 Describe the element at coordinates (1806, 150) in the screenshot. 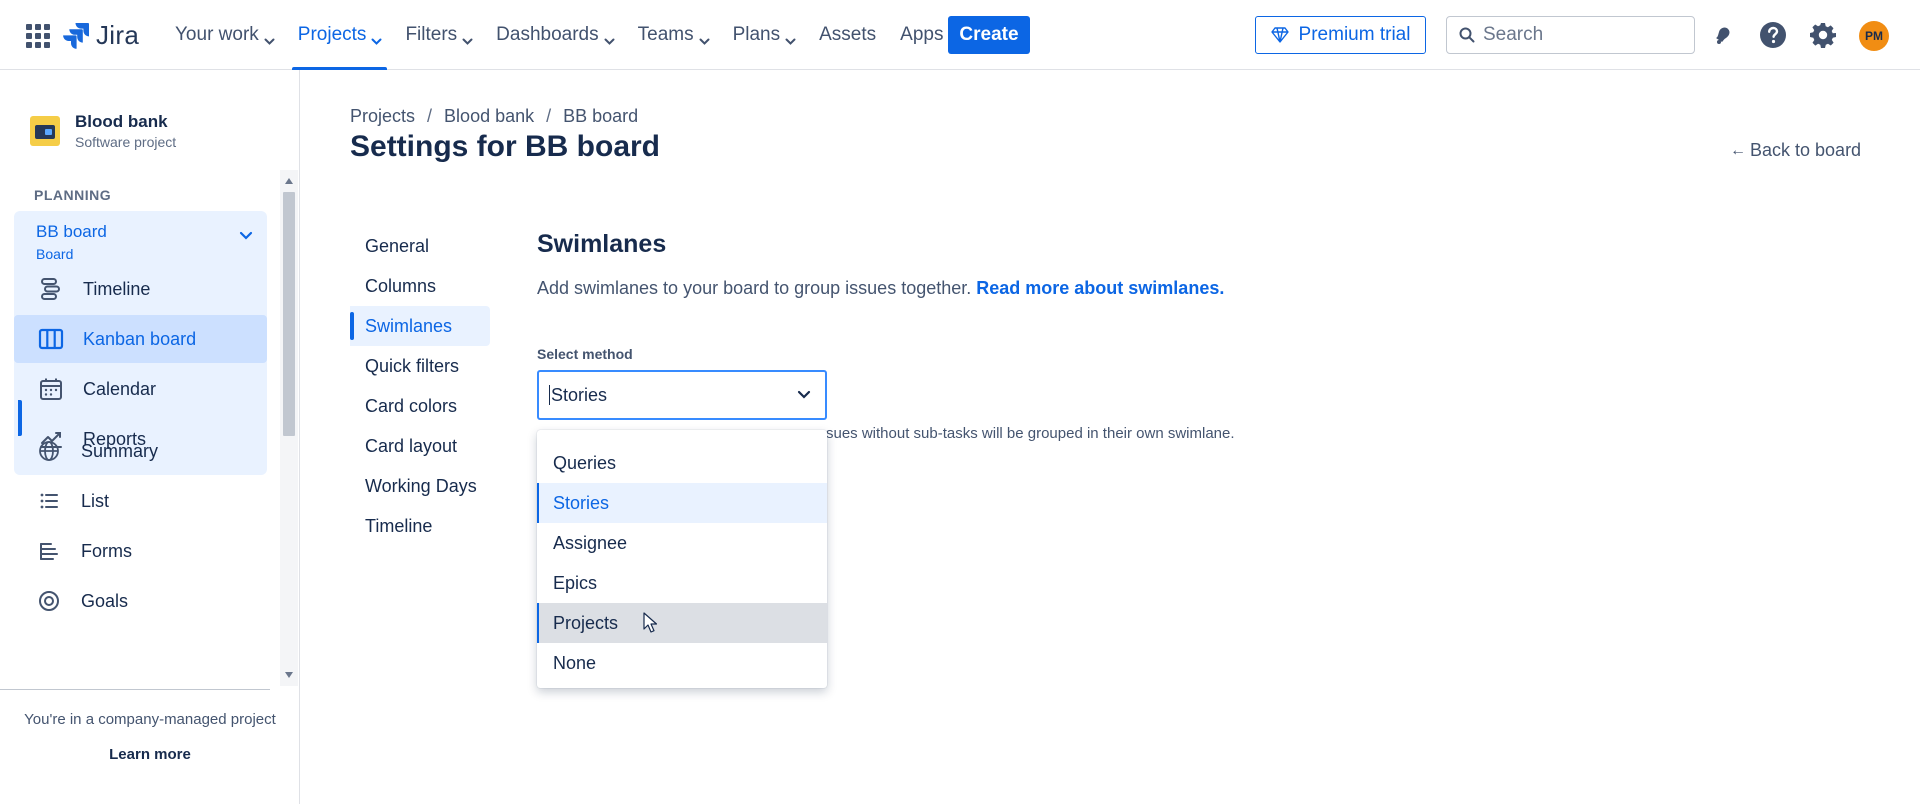

I see `back-to-board-label: Back to board` at that location.